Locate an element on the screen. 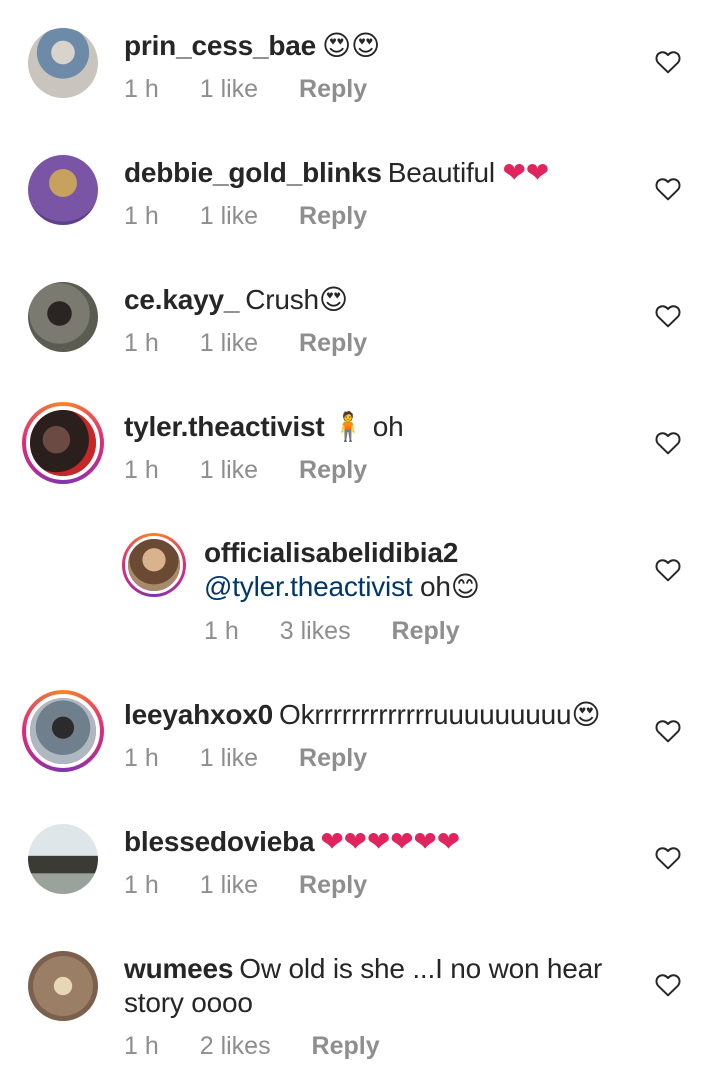 The height and width of the screenshot is (1087, 720). comment-text-continued: story oooo is located at coordinates (188, 1002).